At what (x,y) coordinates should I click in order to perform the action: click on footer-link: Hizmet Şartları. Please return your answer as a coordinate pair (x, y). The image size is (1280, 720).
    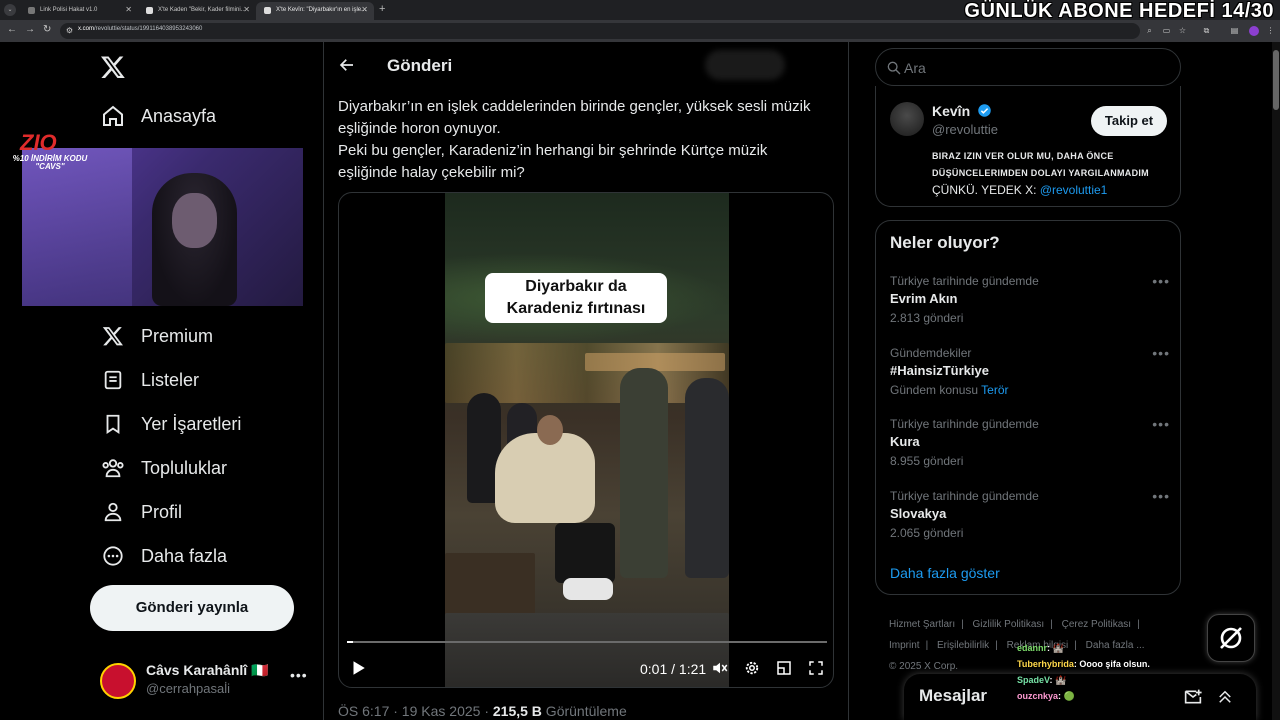
    Looking at the image, I should click on (922, 624).